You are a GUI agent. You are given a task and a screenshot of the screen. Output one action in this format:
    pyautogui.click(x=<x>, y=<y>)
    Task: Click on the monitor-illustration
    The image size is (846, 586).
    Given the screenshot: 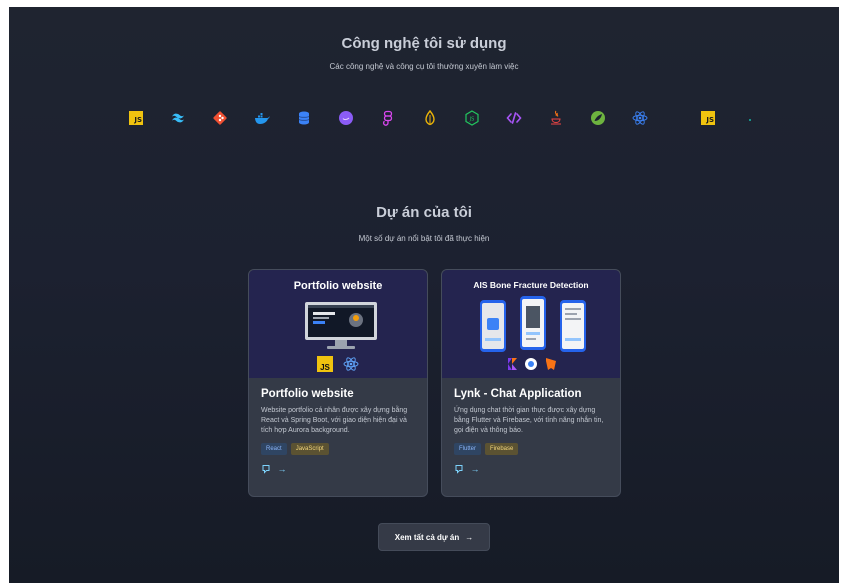 What is the action you would take?
    pyautogui.click(x=341, y=325)
    